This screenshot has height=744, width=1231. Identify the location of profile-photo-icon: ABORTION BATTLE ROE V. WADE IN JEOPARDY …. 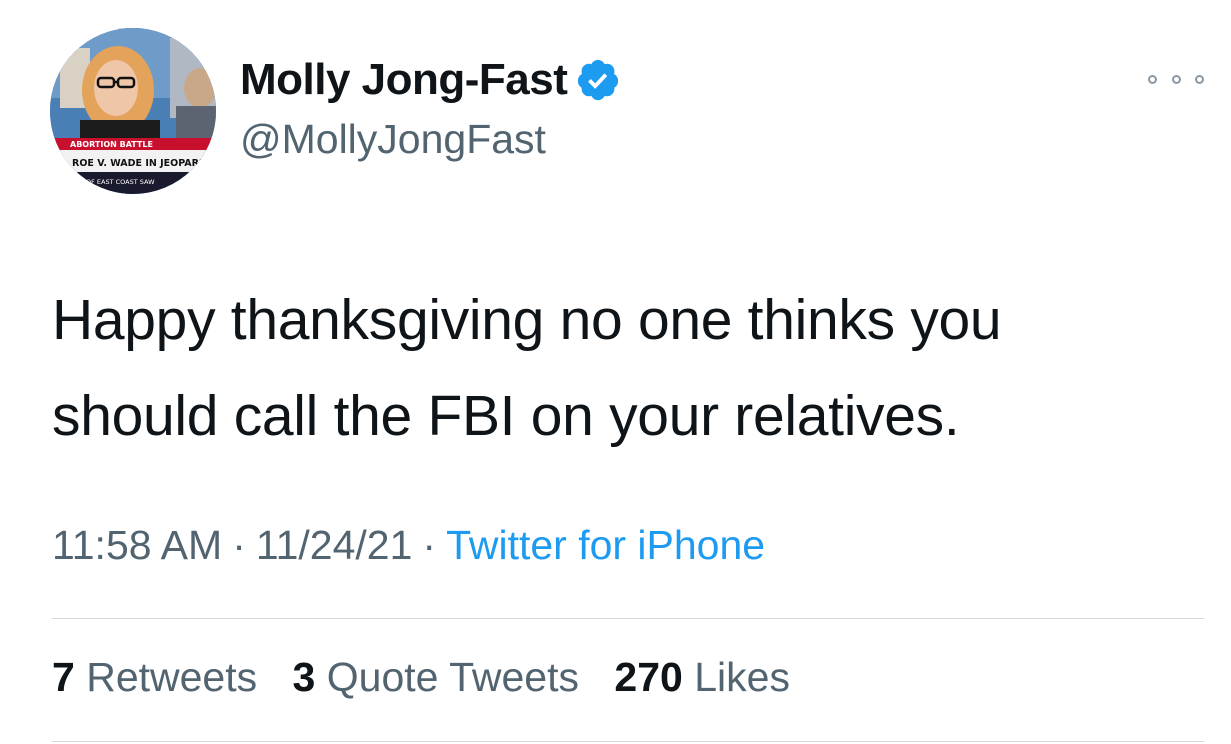
(133, 111).